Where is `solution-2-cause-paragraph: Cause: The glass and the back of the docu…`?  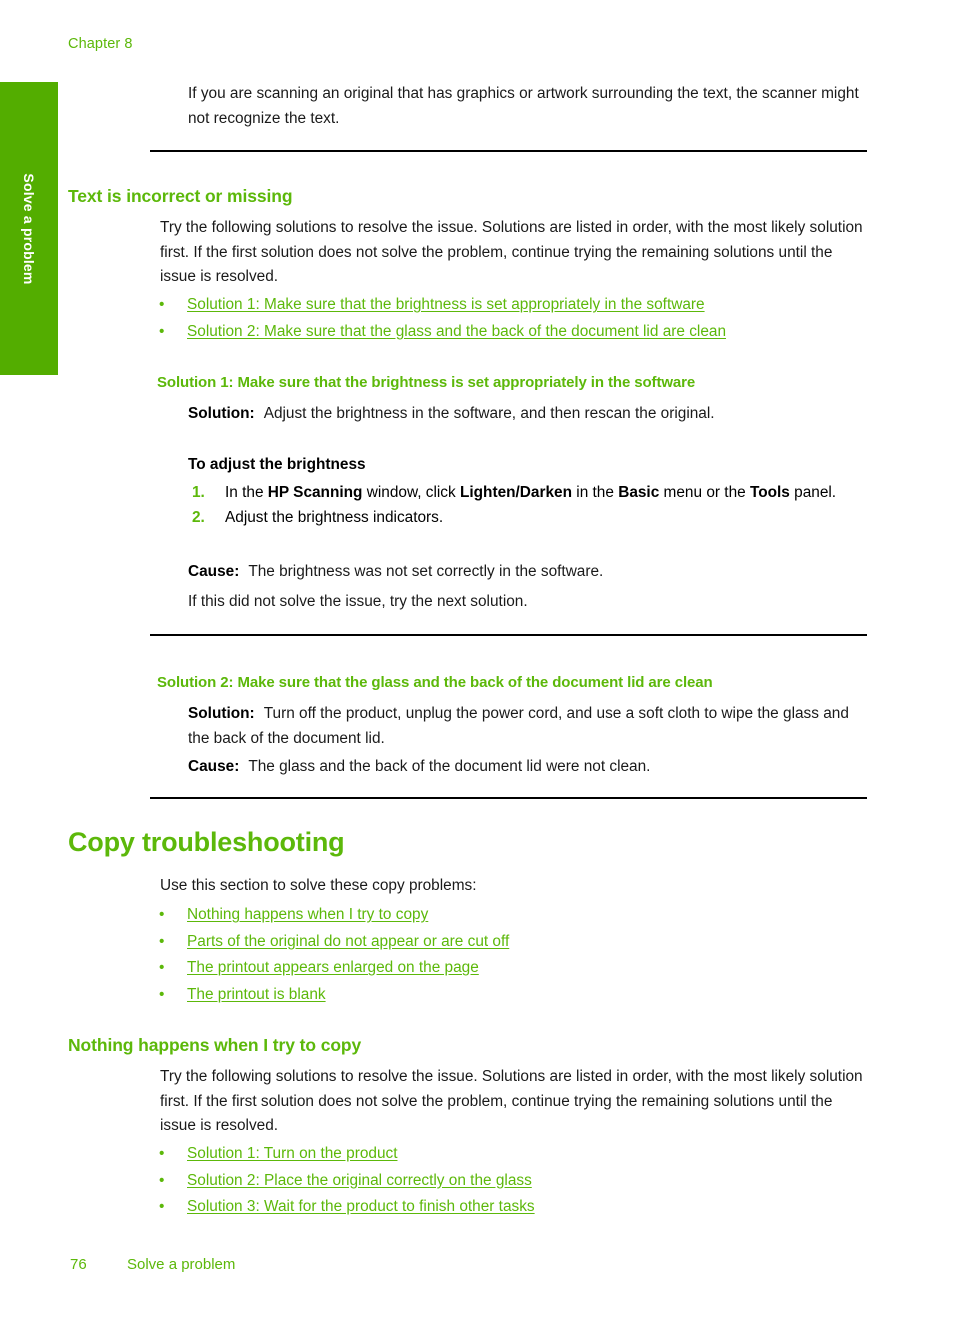 solution-2-cause-paragraph: Cause: The glass and the back of the docu… is located at coordinates (533, 767).